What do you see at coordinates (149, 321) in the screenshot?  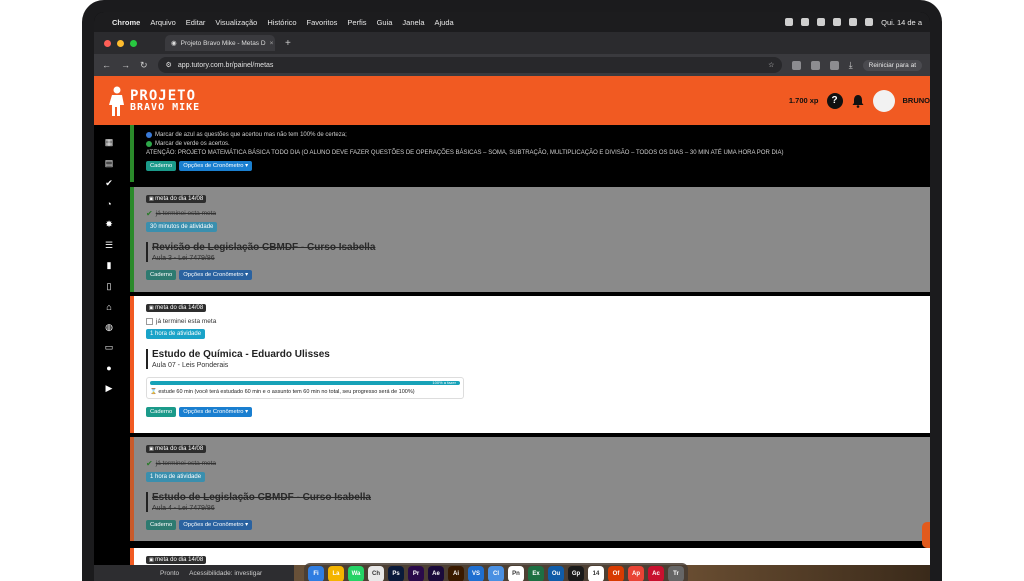 I see `finished-checkbox` at bounding box center [149, 321].